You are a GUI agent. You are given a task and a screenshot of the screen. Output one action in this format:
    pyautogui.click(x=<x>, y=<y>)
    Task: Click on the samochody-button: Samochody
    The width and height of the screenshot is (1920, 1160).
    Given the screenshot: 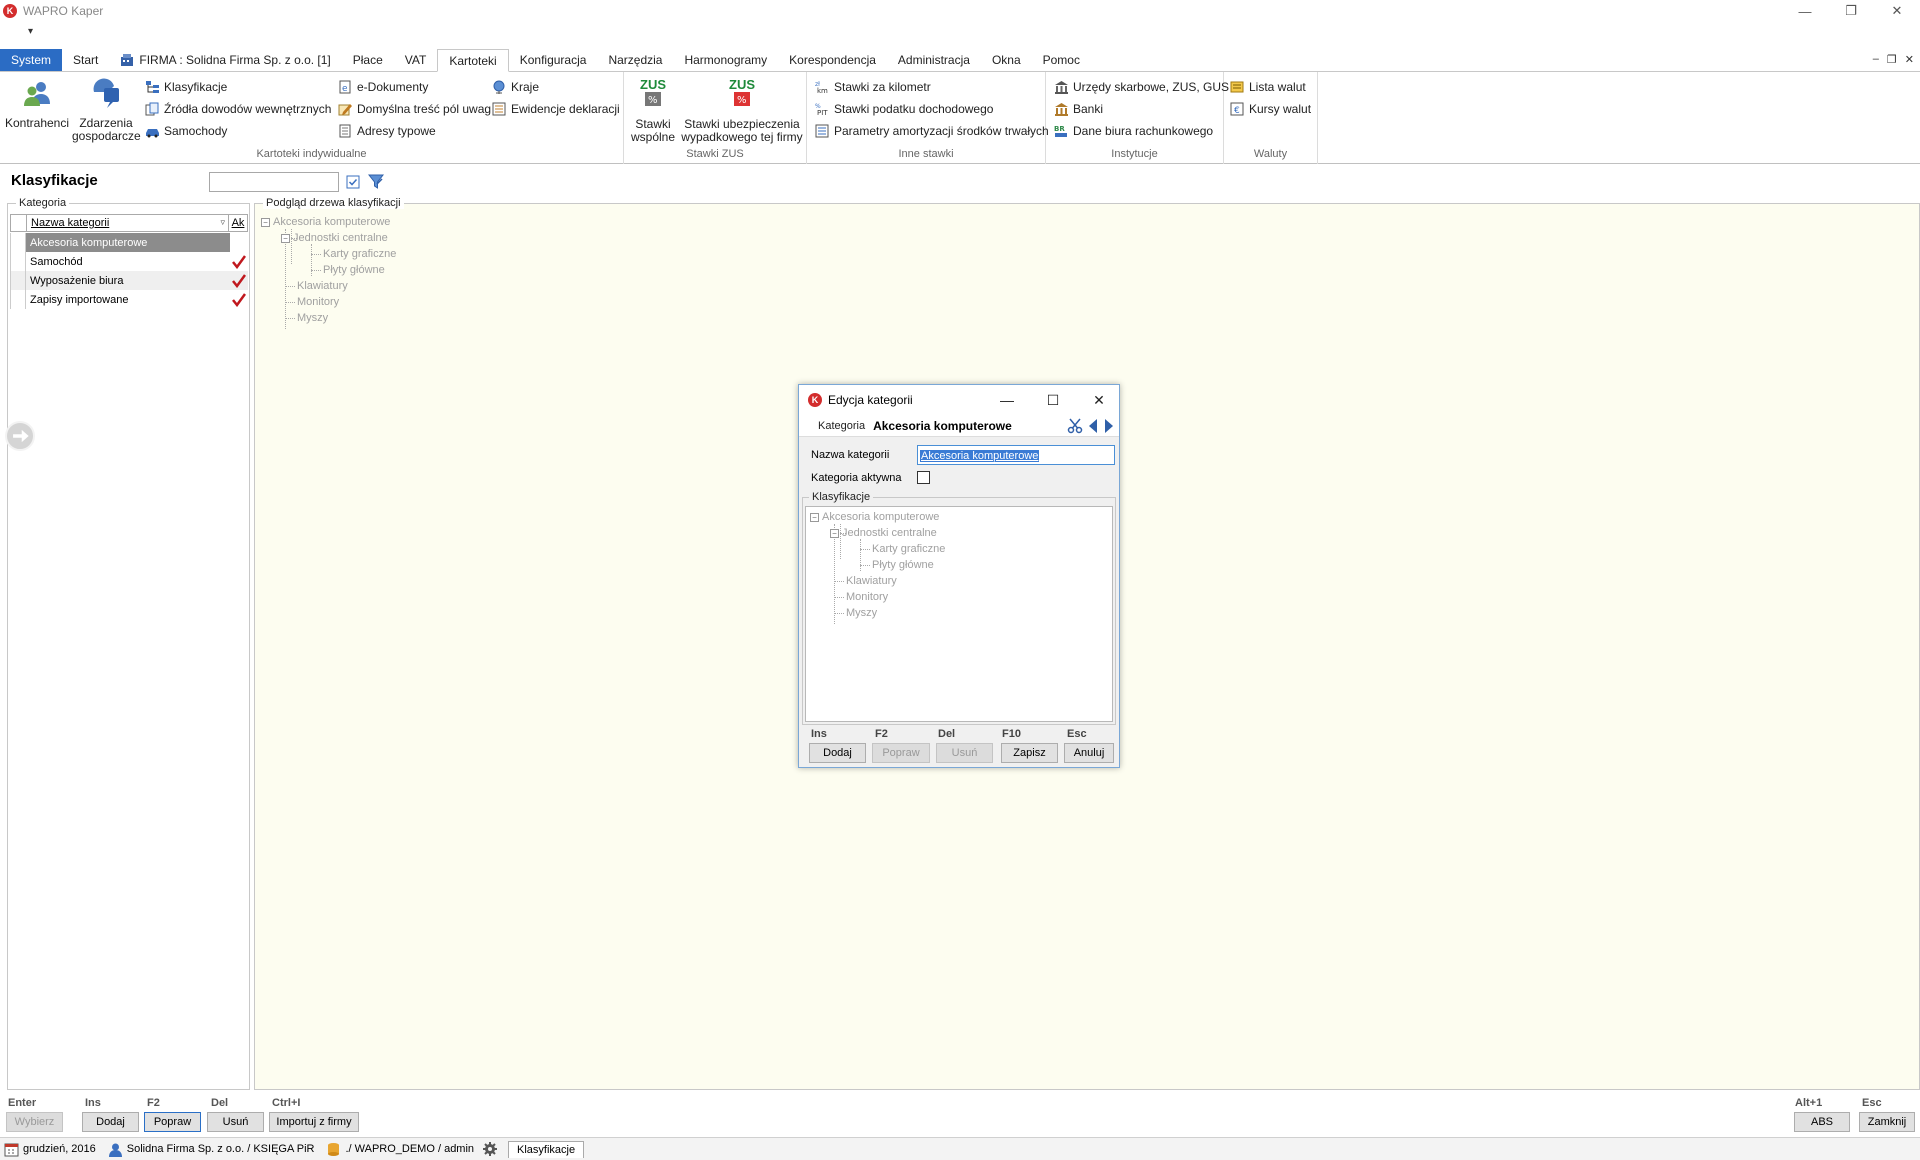 What is the action you would take?
    pyautogui.click(x=186, y=131)
    